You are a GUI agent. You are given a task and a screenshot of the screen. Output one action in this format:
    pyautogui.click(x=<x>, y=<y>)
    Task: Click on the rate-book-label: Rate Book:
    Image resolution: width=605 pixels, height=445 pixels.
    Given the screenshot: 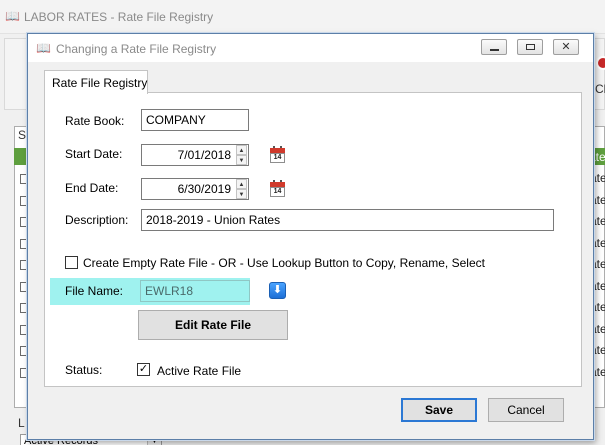 What is the action you would take?
    pyautogui.click(x=95, y=121)
    